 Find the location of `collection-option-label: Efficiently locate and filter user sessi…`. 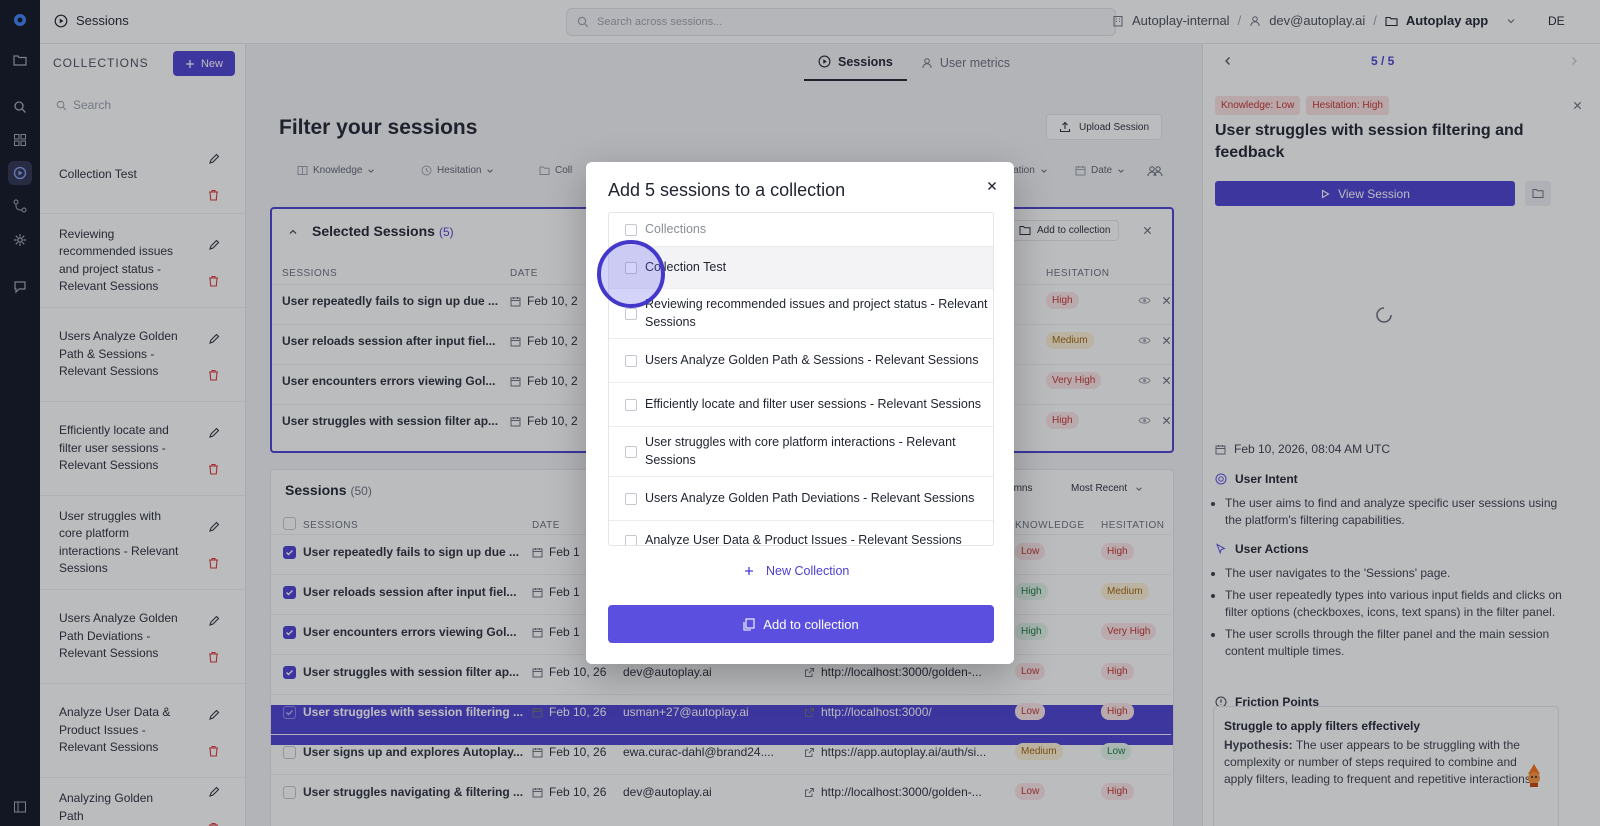

collection-option-label: Efficiently locate and filter user sessi… is located at coordinates (813, 403).